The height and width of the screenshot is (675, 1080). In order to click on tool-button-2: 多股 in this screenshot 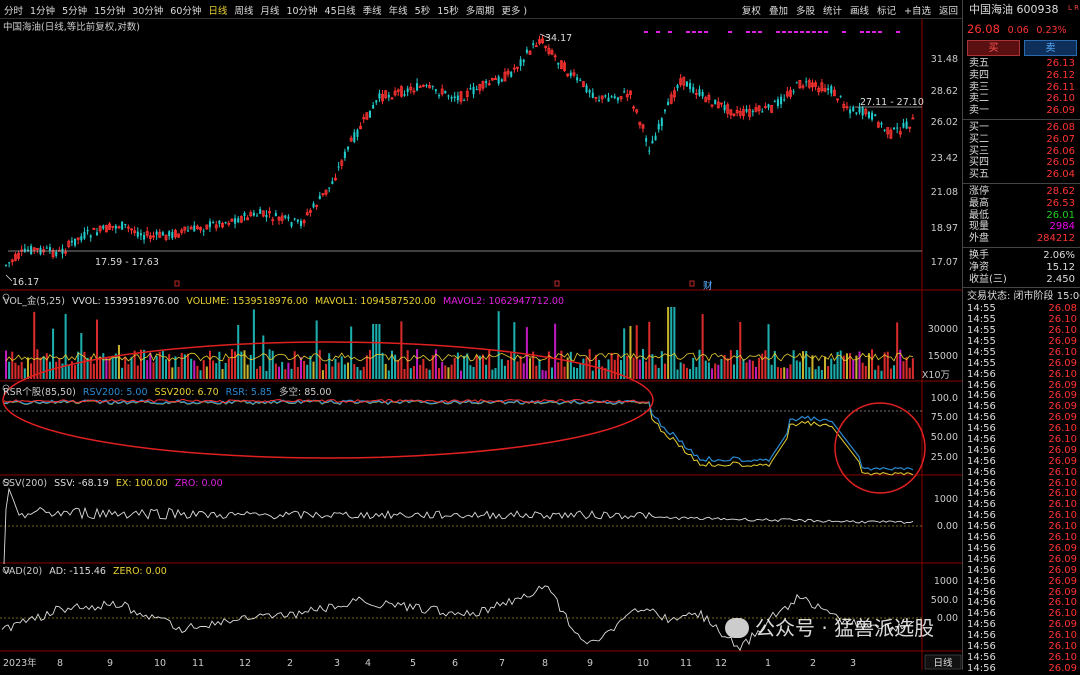, I will do `click(805, 10)`.